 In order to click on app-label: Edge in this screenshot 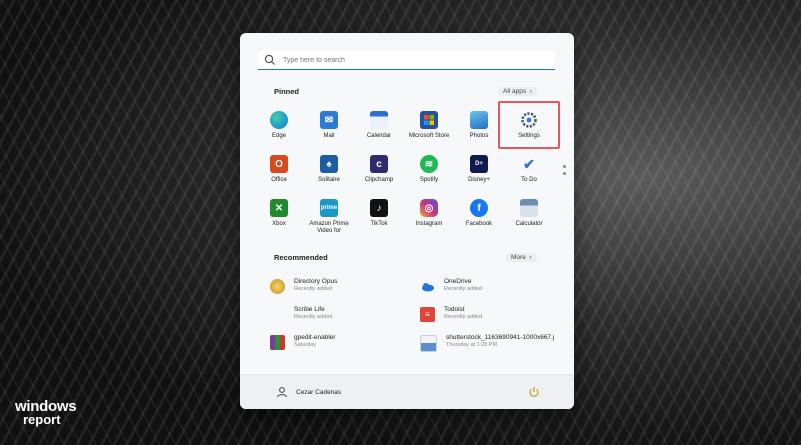, I will do `click(278, 136)`.